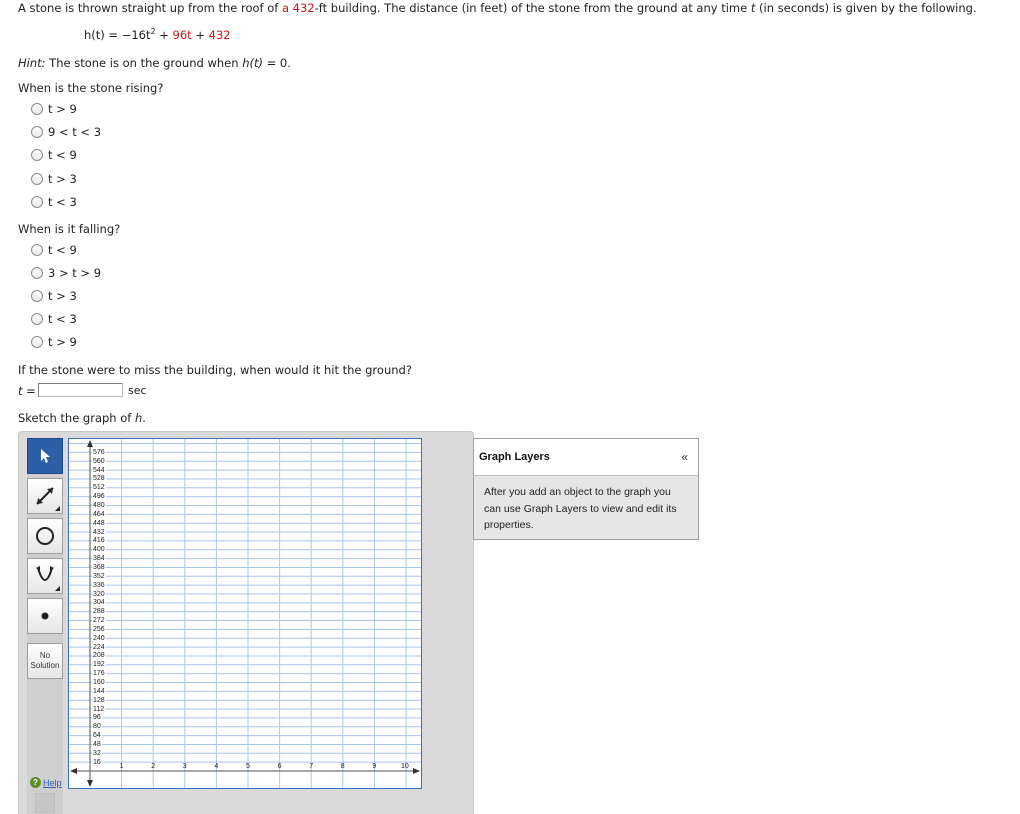 The image size is (1020, 814). I want to click on x-axis-arrow-right, so click(416, 771).